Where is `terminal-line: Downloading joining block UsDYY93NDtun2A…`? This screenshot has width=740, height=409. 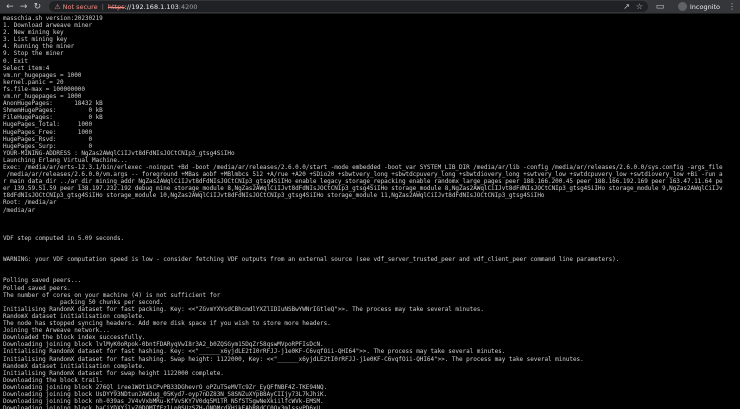
terminal-line: Downloading joining block UsDYY93NDtun2A… is located at coordinates (165, 394).